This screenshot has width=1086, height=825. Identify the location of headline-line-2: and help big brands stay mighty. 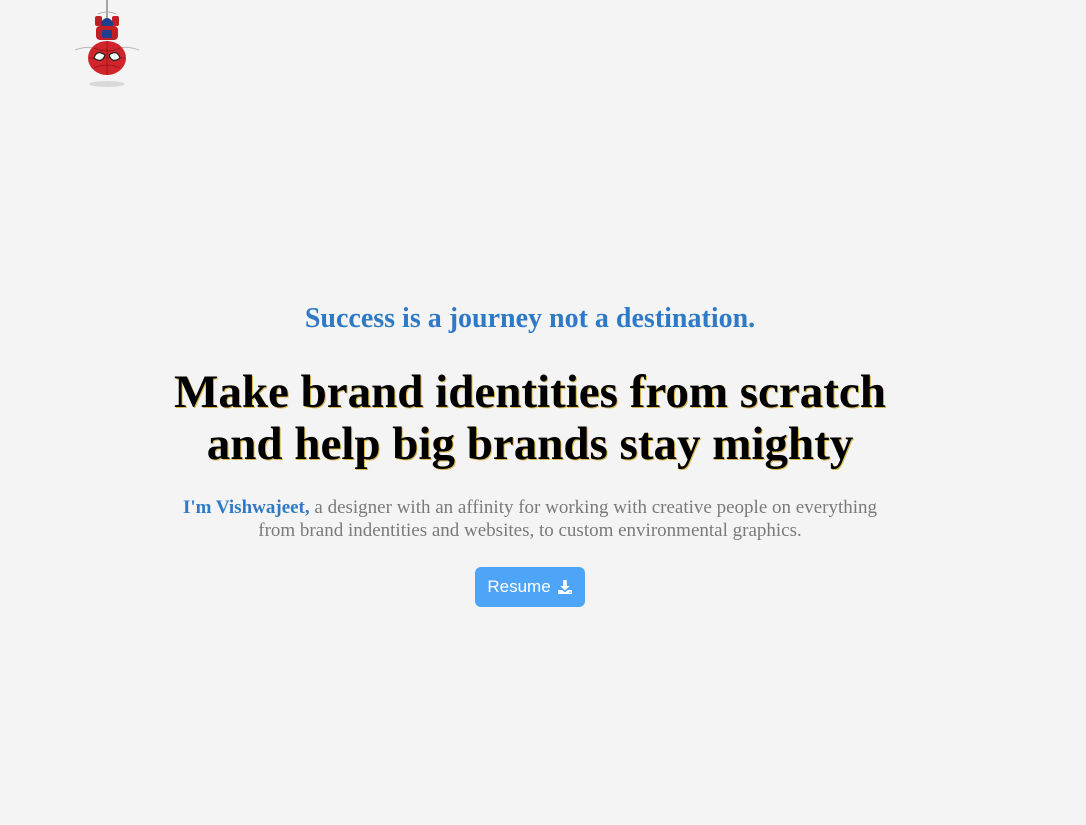
(530, 444).